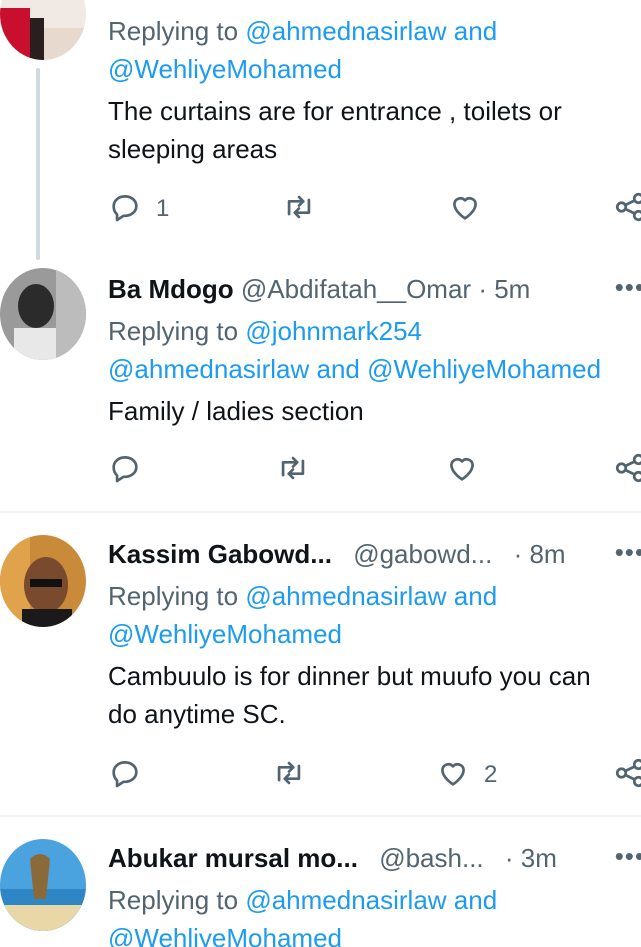 This screenshot has width=641, height=947. What do you see at coordinates (193, 149) in the screenshot?
I see `tweet-text-line: sleeping areas` at bounding box center [193, 149].